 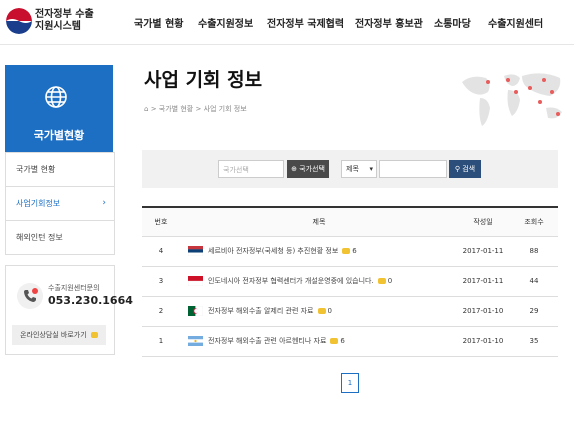 What do you see at coordinates (452, 22) in the screenshot?
I see `nav-communication: 소통마당` at bounding box center [452, 22].